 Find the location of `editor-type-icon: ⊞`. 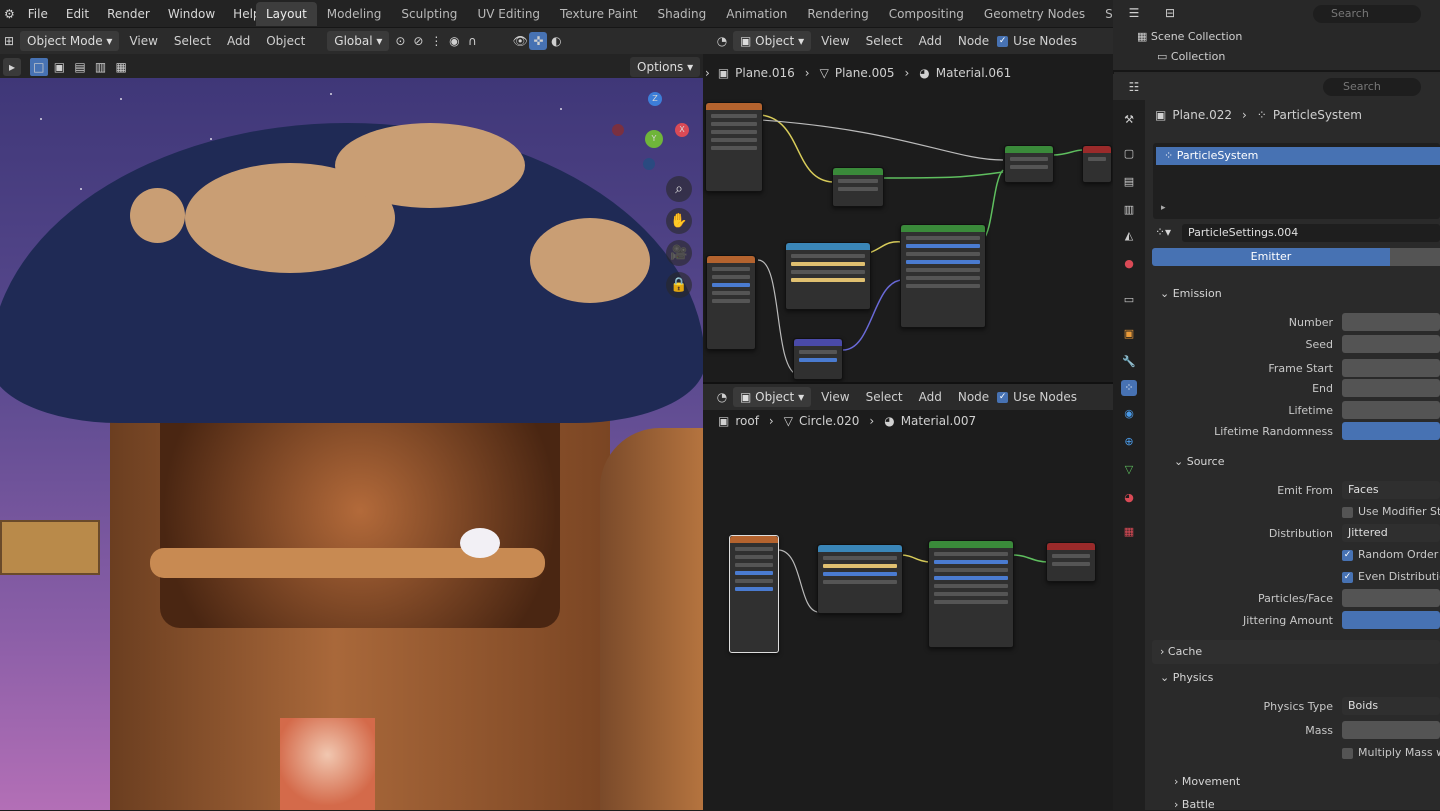

editor-type-icon: ⊞ is located at coordinates (9, 41).